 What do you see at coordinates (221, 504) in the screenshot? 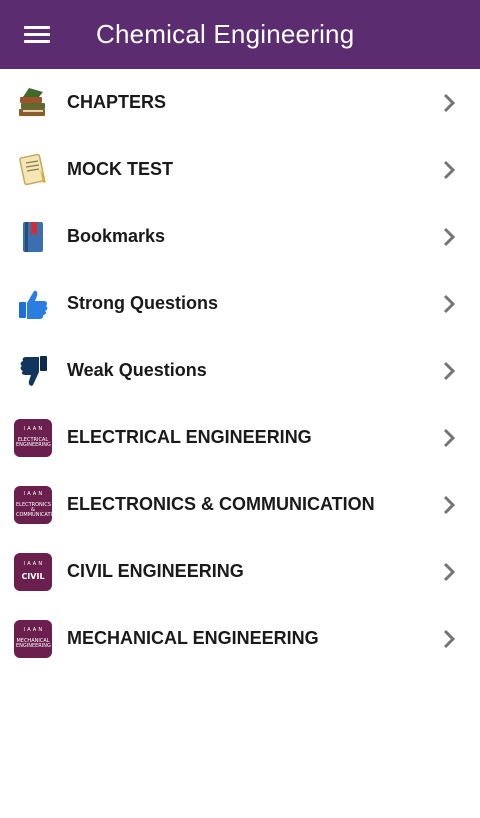
I see `menu-item-label: ELECTRONICS & COMMUNICATION` at bounding box center [221, 504].